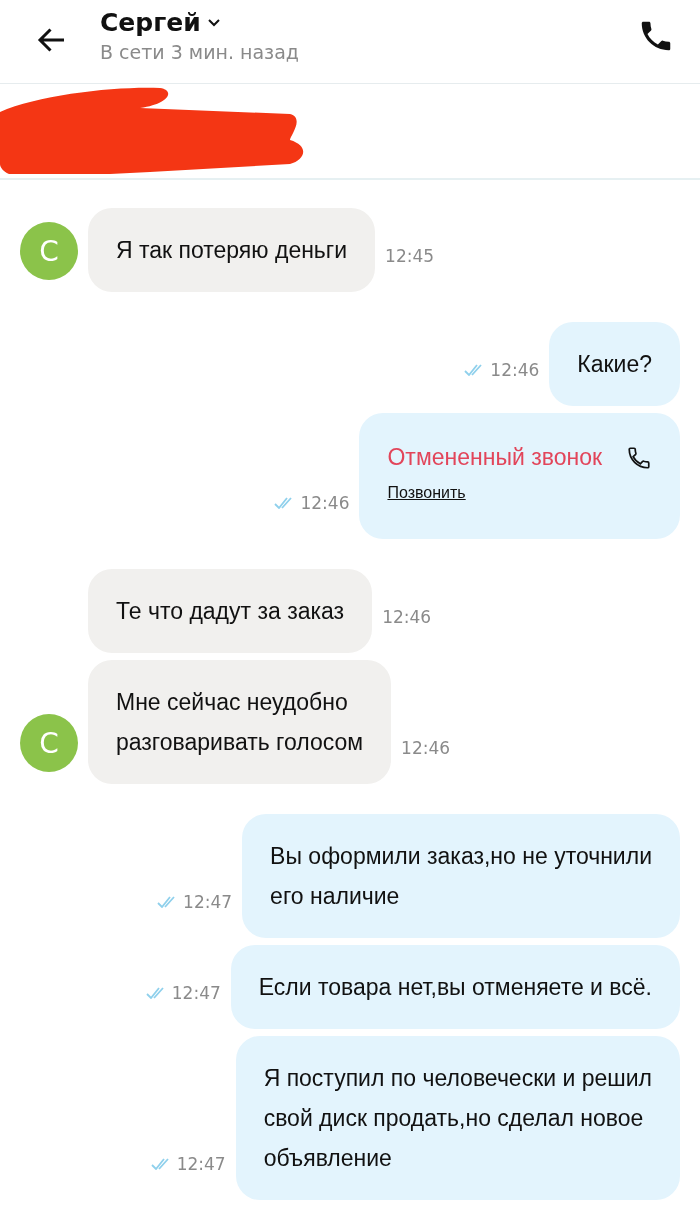 The width and height of the screenshot is (700, 1207). Describe the element at coordinates (639, 458) in the screenshot. I see `phone-icon` at that location.